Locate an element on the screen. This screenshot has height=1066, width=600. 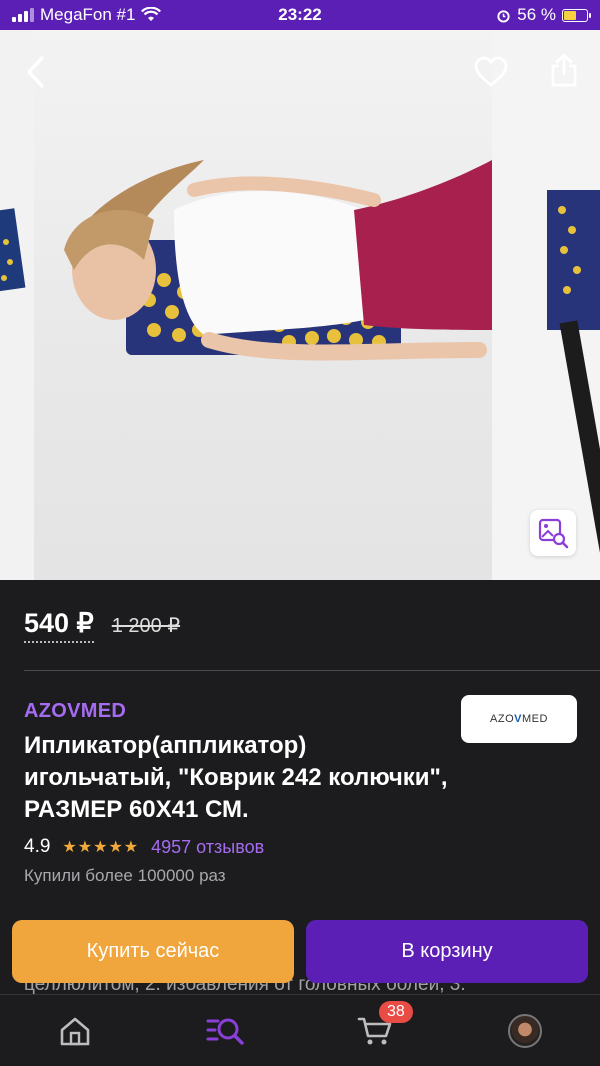
share-button is located at coordinates (564, 70).